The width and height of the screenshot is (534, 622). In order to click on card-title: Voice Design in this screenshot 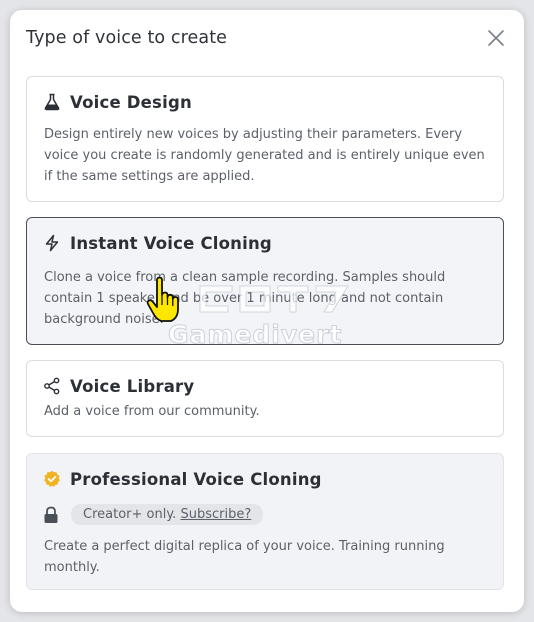, I will do `click(131, 102)`.